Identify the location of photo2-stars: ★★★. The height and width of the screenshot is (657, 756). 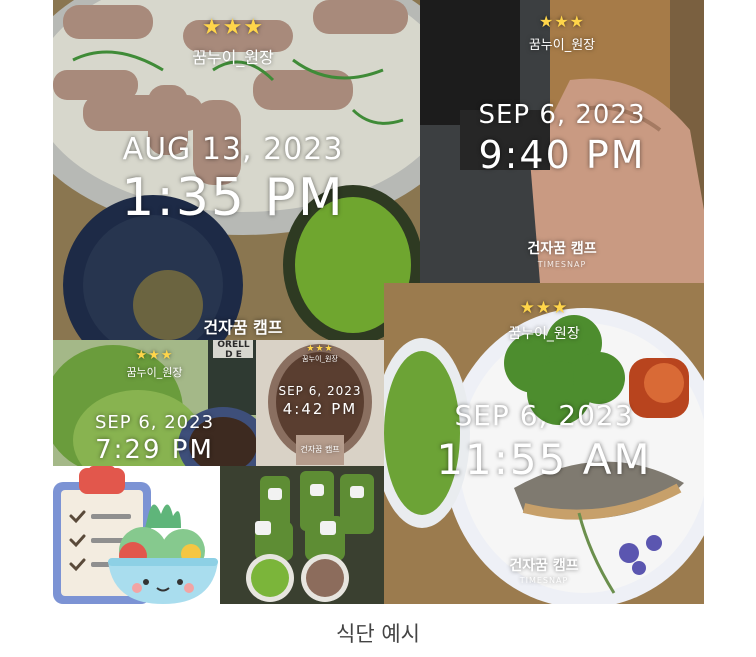
(562, 21).